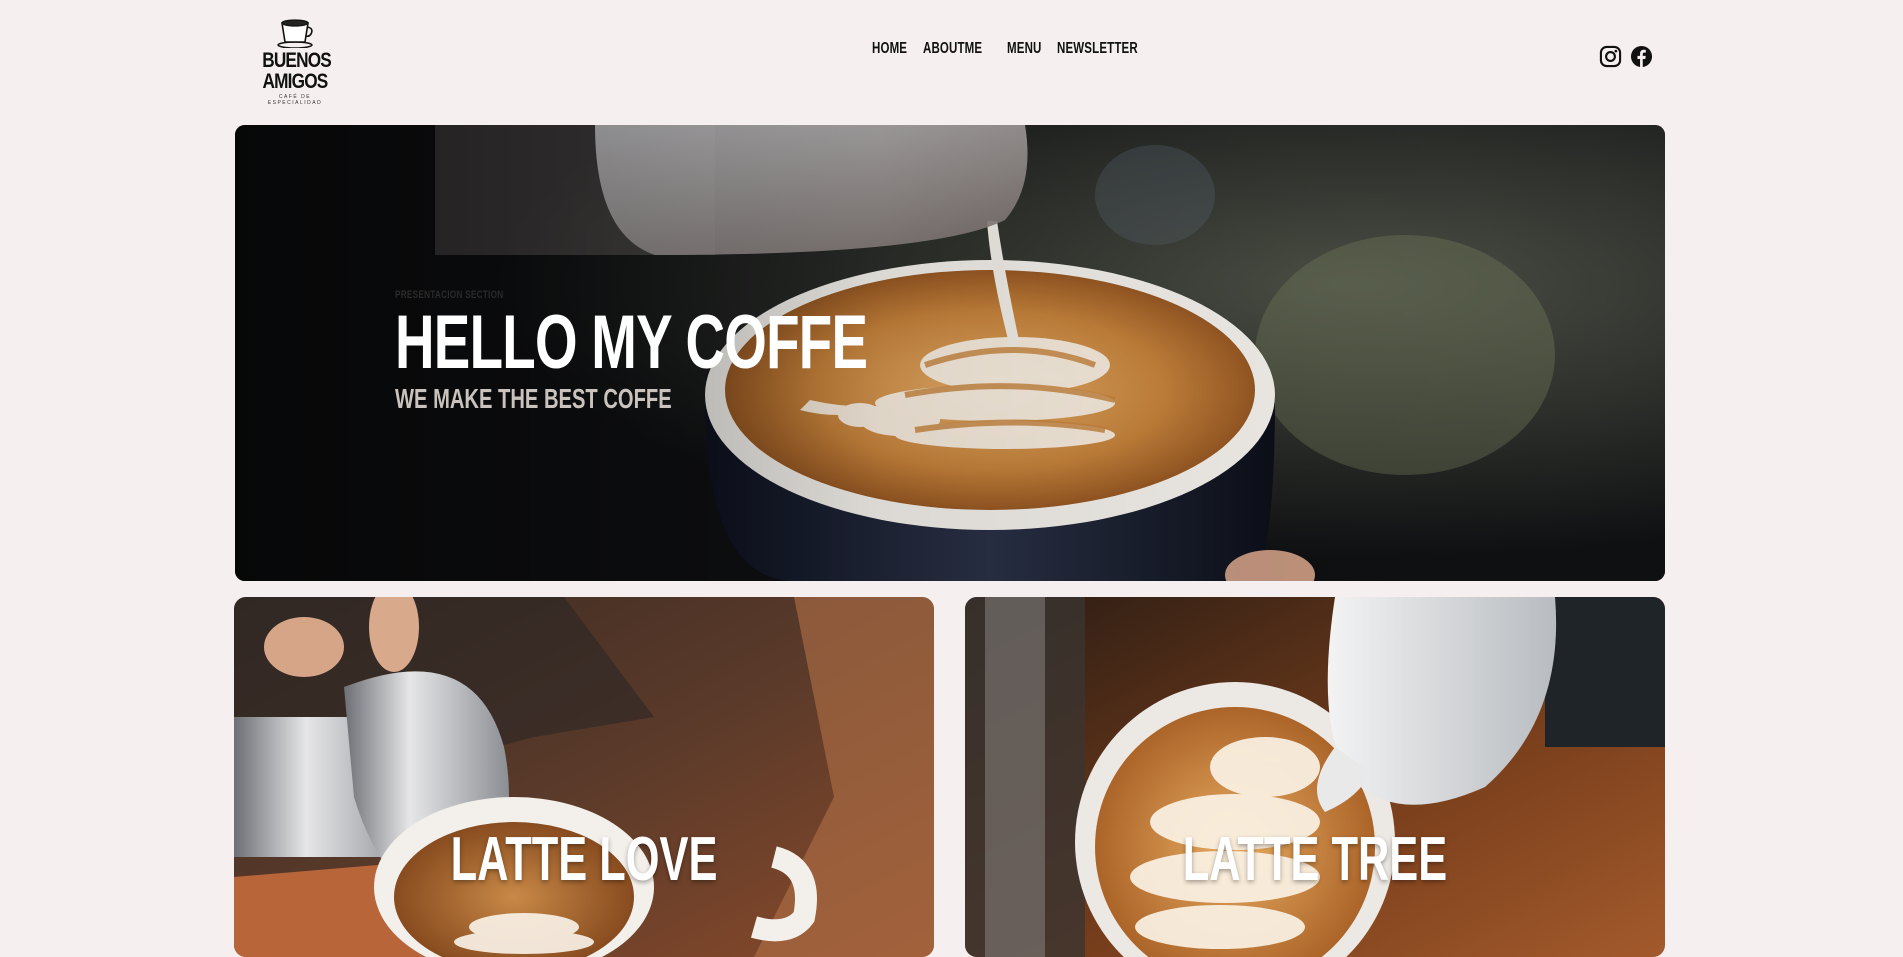  Describe the element at coordinates (1610, 56) in the screenshot. I see `instagram-icon` at that location.